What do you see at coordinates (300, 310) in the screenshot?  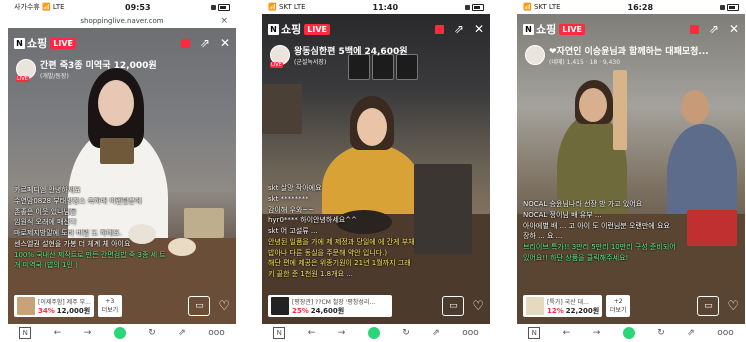 I see `discount-rate: 25%` at bounding box center [300, 310].